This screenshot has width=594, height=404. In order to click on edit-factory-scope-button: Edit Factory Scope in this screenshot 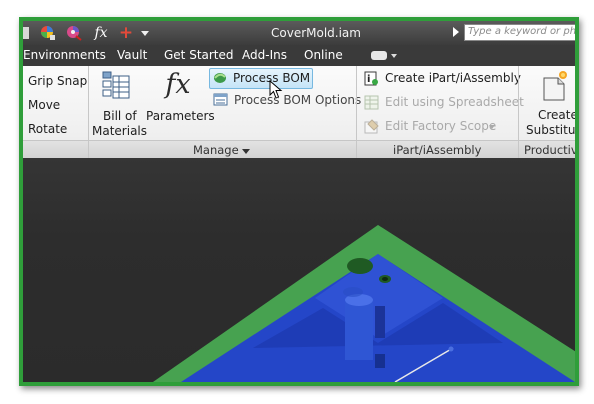, I will do `click(440, 126)`.